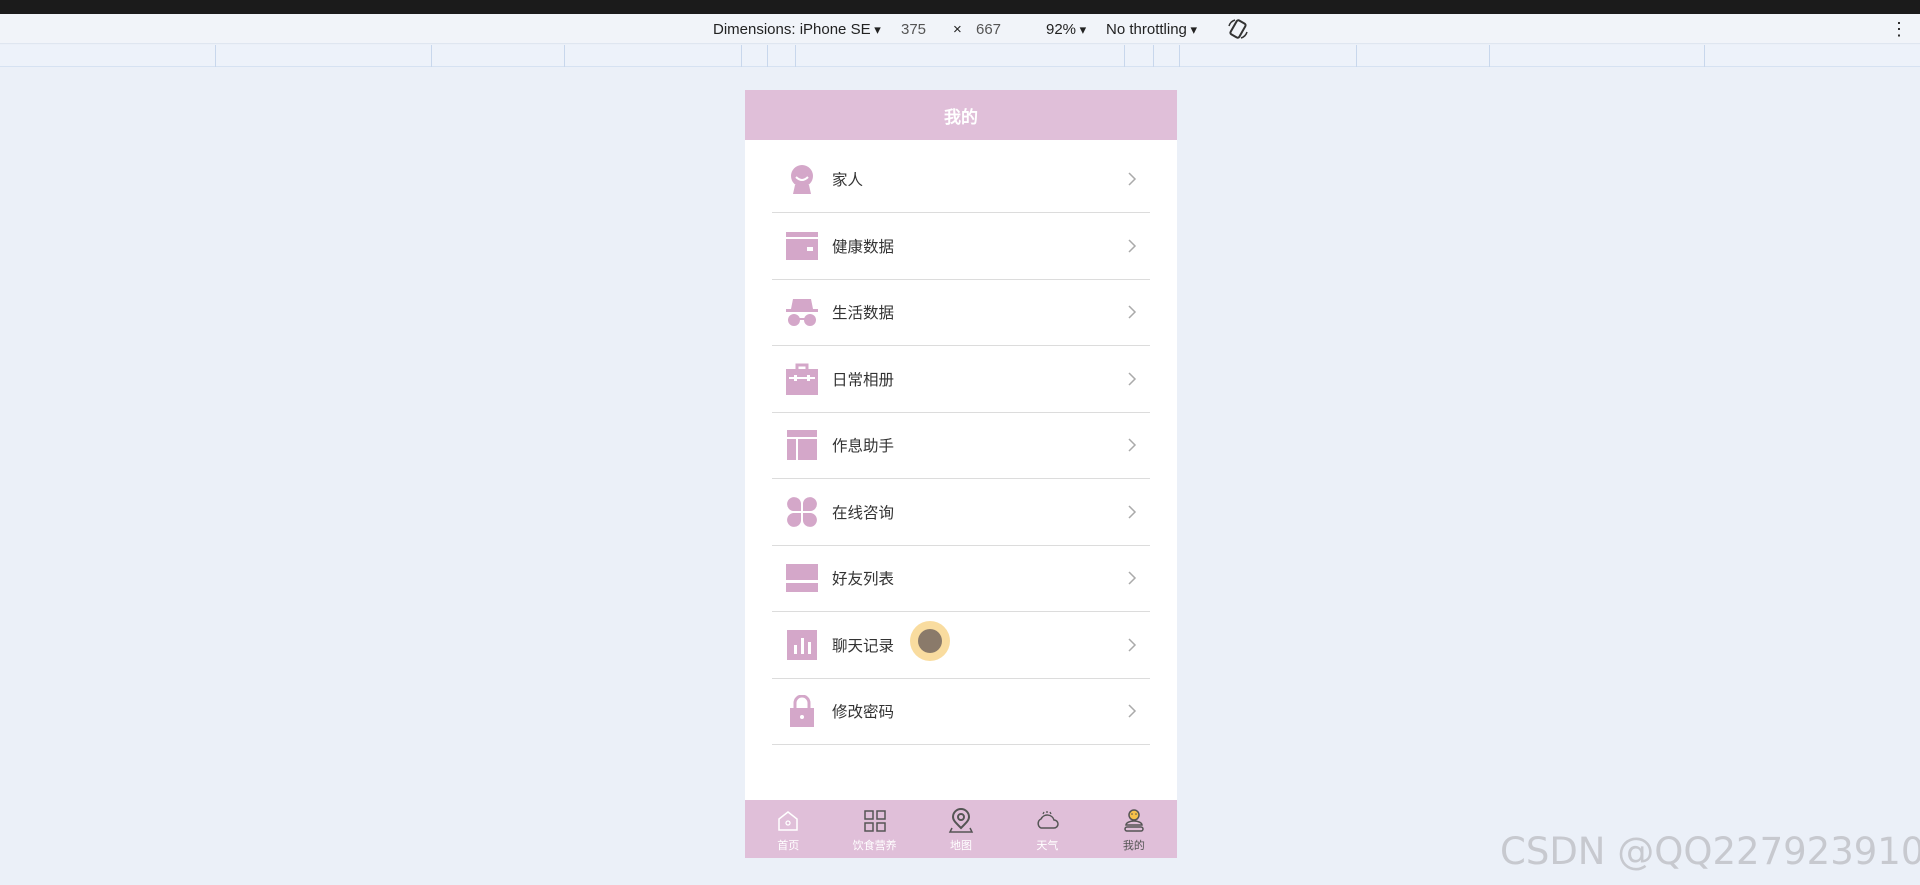 The width and height of the screenshot is (1920, 885). I want to click on menu-item-daily-album: 日常相册, so click(961, 379).